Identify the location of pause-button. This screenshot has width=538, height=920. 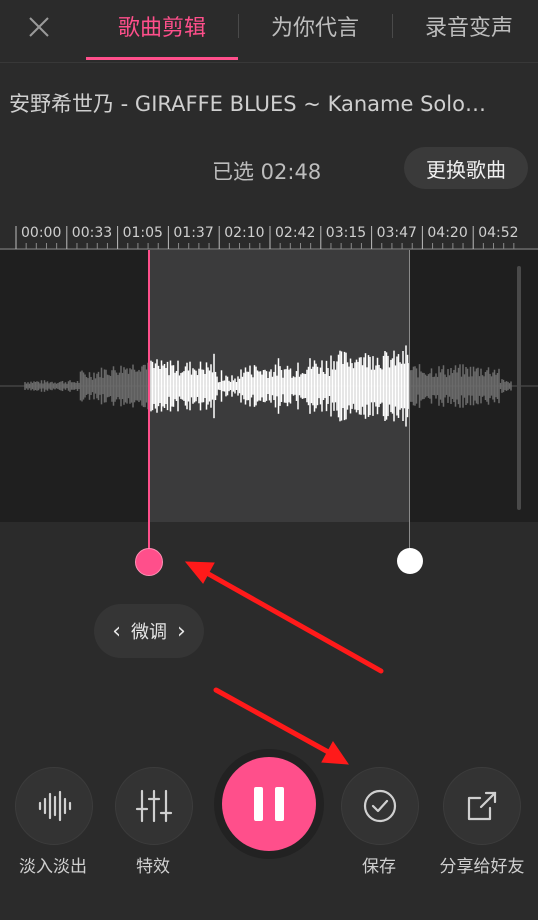
(269, 804).